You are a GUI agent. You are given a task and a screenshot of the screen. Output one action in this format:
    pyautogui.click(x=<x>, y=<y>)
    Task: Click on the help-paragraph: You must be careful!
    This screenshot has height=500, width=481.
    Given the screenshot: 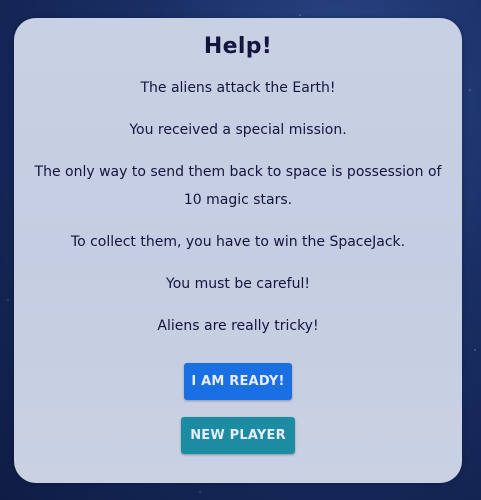 What is the action you would take?
    pyautogui.click(x=238, y=284)
    